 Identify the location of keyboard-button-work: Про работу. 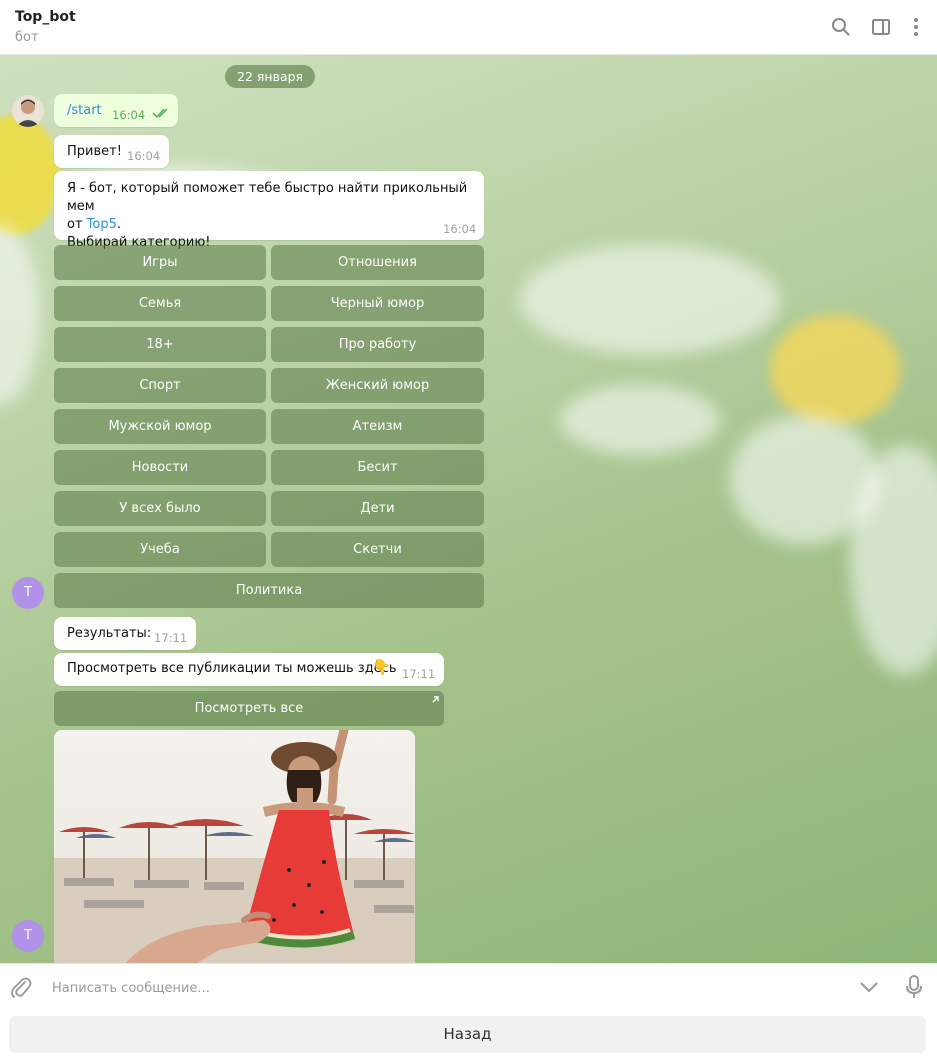
(377, 344).